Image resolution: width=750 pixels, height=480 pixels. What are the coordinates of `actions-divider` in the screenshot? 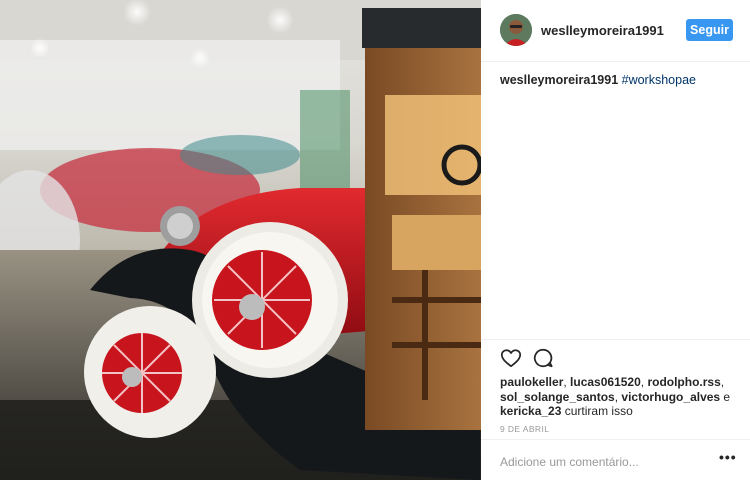 It's located at (615, 339).